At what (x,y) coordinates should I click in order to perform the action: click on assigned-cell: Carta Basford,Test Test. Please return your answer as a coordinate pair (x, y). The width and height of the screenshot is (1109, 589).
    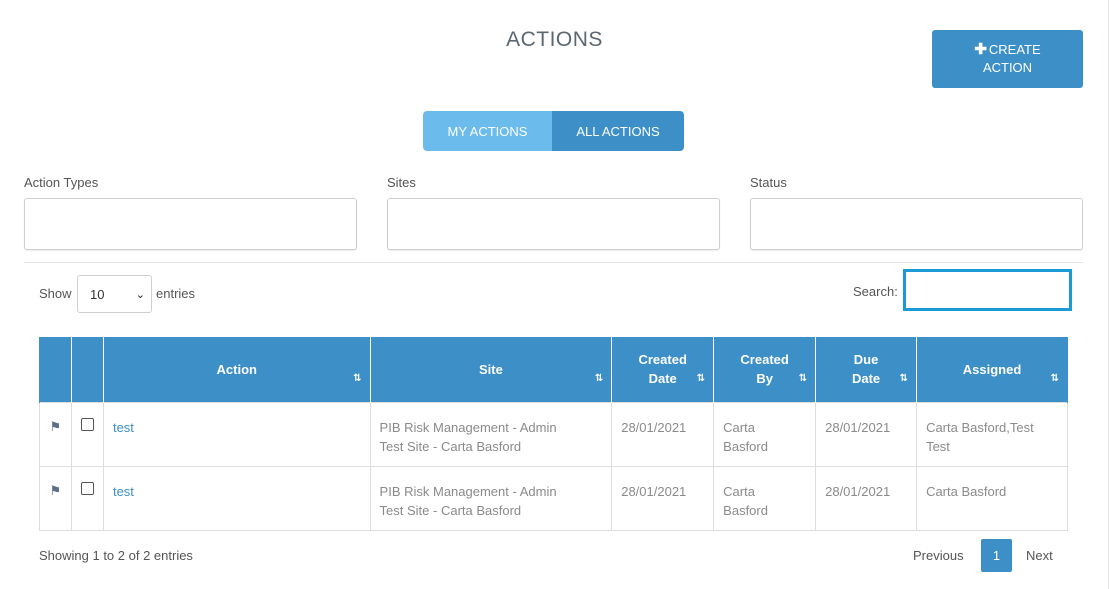
    Looking at the image, I should click on (992, 434).